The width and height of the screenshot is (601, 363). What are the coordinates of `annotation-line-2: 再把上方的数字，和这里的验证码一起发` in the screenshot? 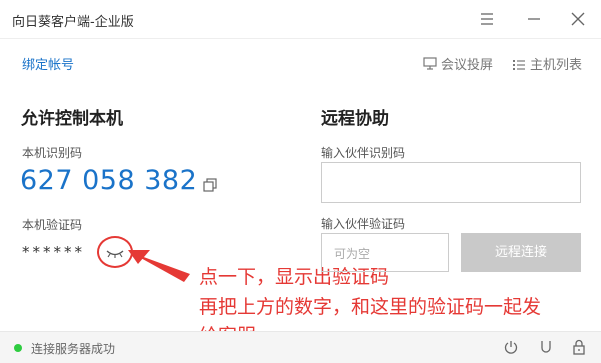 It's located at (370, 307).